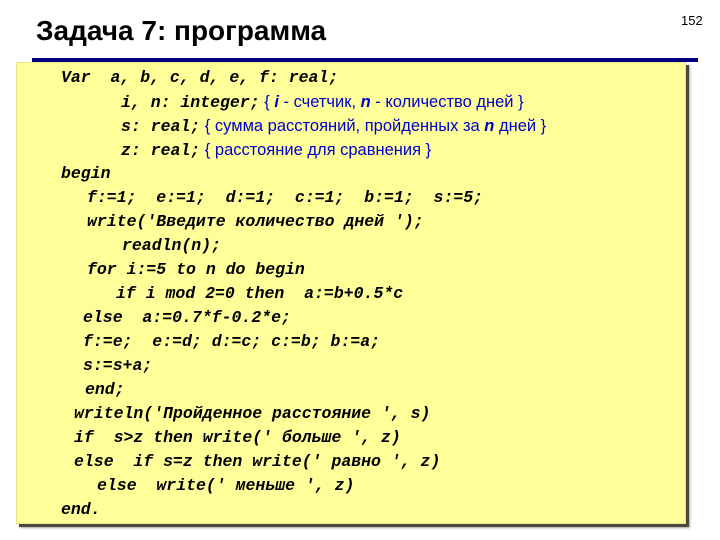 This screenshot has width=720, height=540. I want to click on code-line: f:=e; e:=d; d:=c; c:=b; b:=a;, so click(231, 342).